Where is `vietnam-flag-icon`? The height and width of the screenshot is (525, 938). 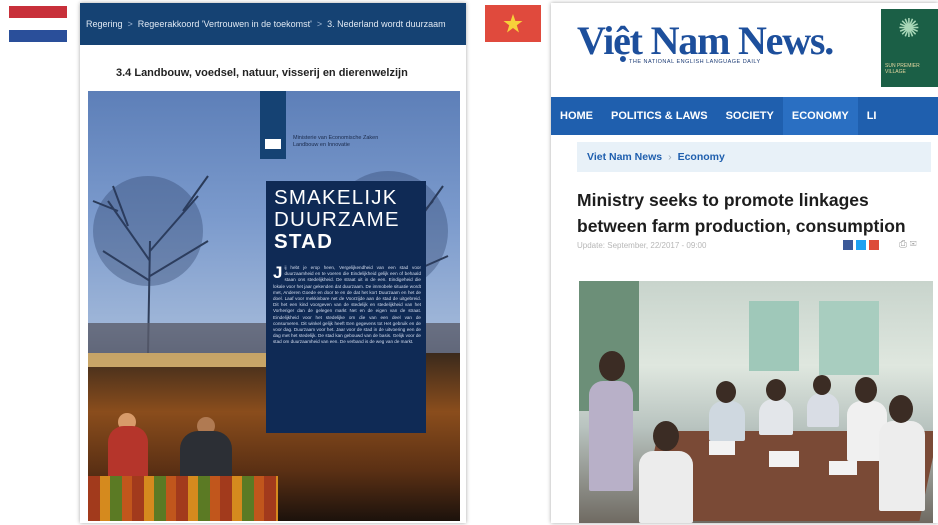
vietnam-flag-icon is located at coordinates (513, 23).